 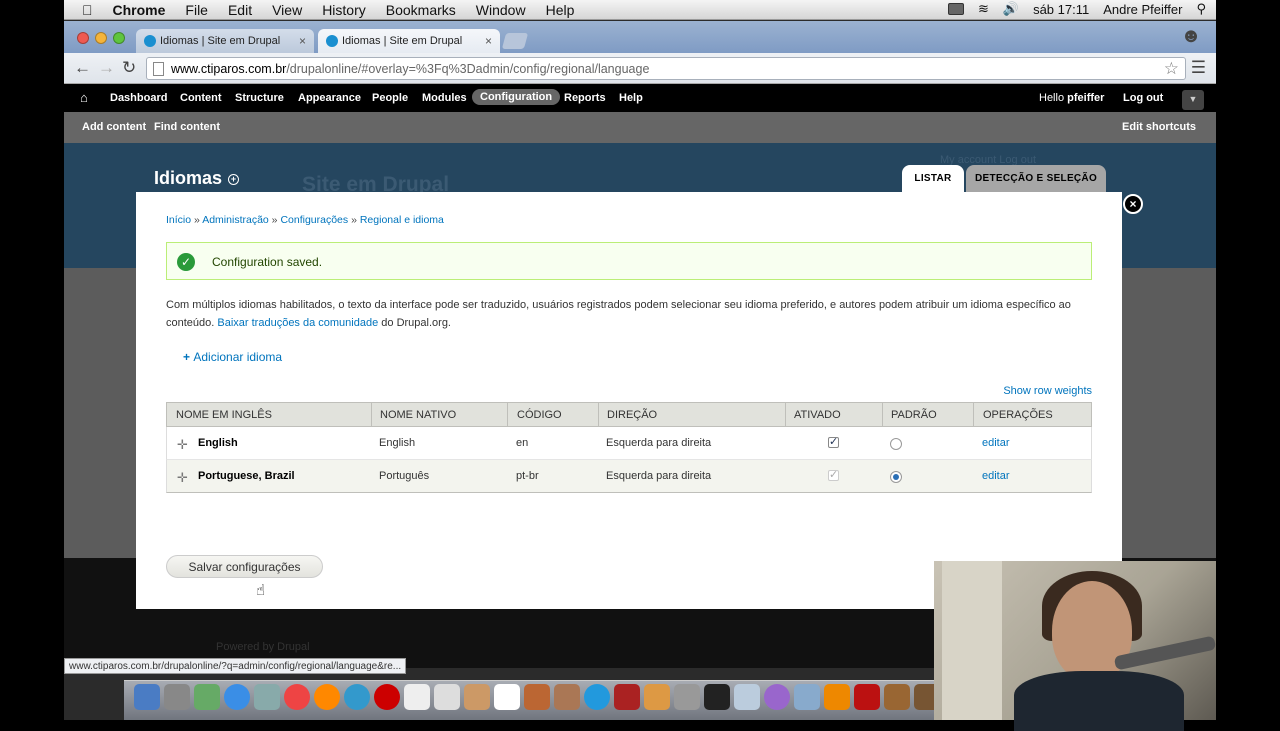 I want to click on shortcuts-toggle-button: ▼, so click(x=1193, y=100).